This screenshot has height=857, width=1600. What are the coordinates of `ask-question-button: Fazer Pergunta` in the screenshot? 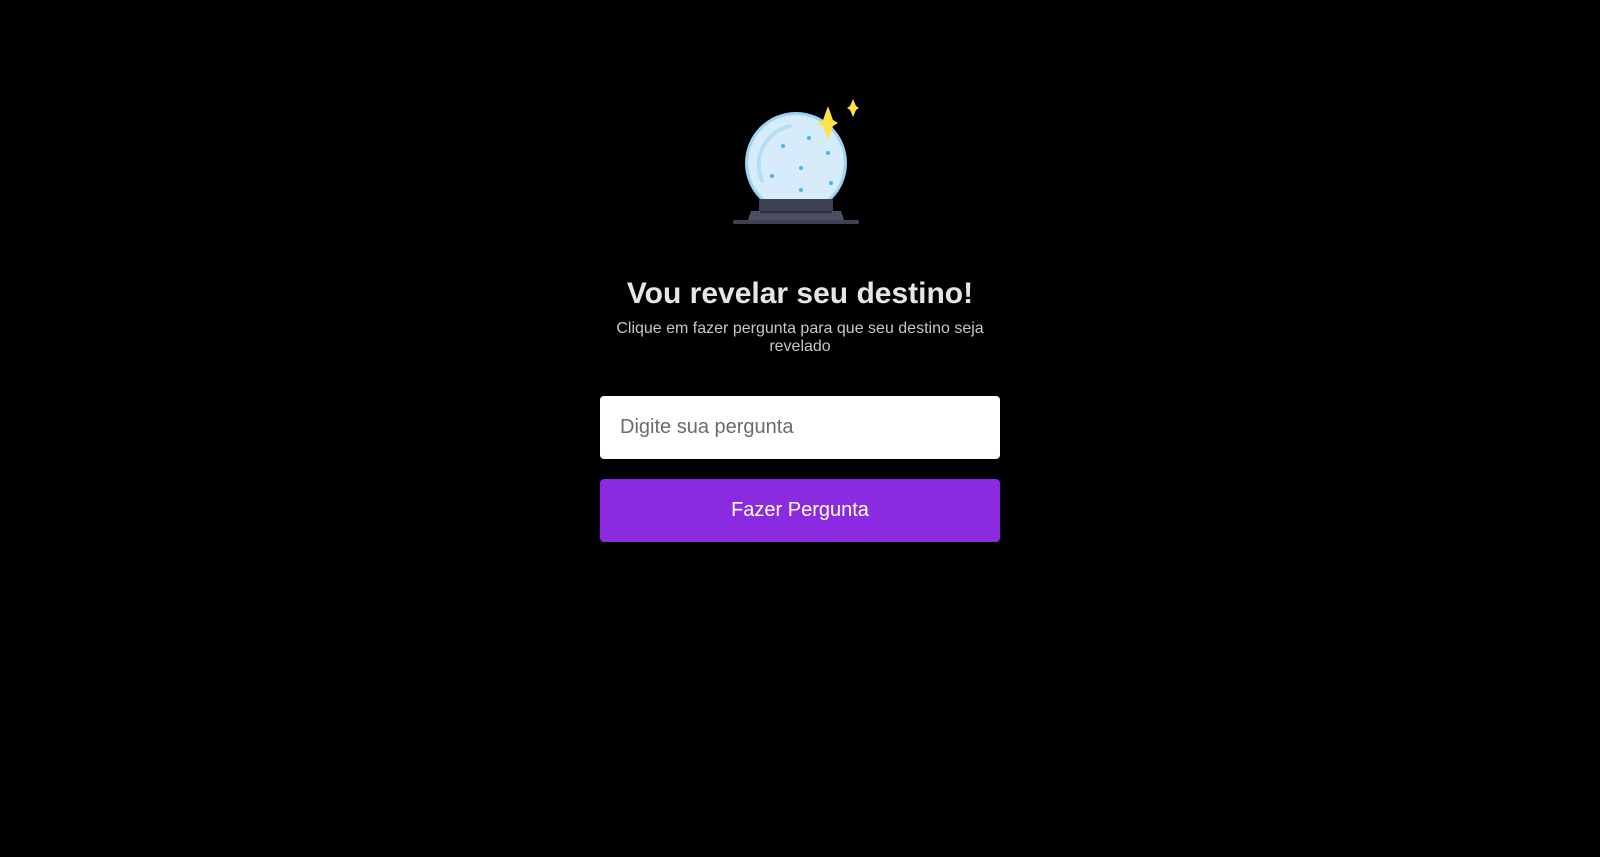 It's located at (800, 510).